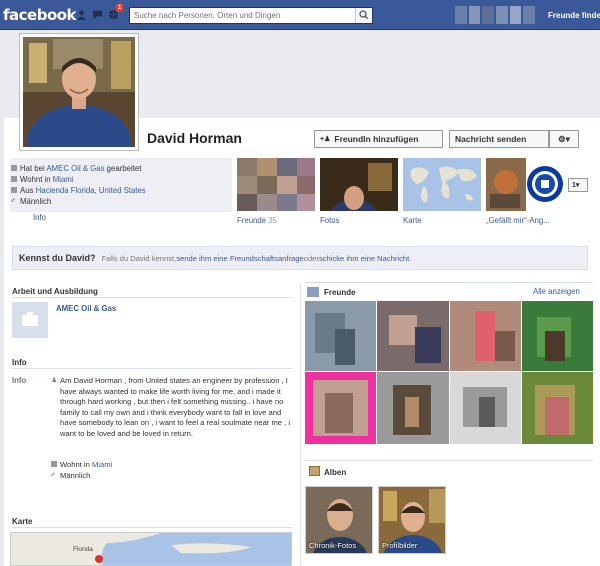 The height and width of the screenshot is (566, 600). I want to click on info-separator, so click(152, 368).